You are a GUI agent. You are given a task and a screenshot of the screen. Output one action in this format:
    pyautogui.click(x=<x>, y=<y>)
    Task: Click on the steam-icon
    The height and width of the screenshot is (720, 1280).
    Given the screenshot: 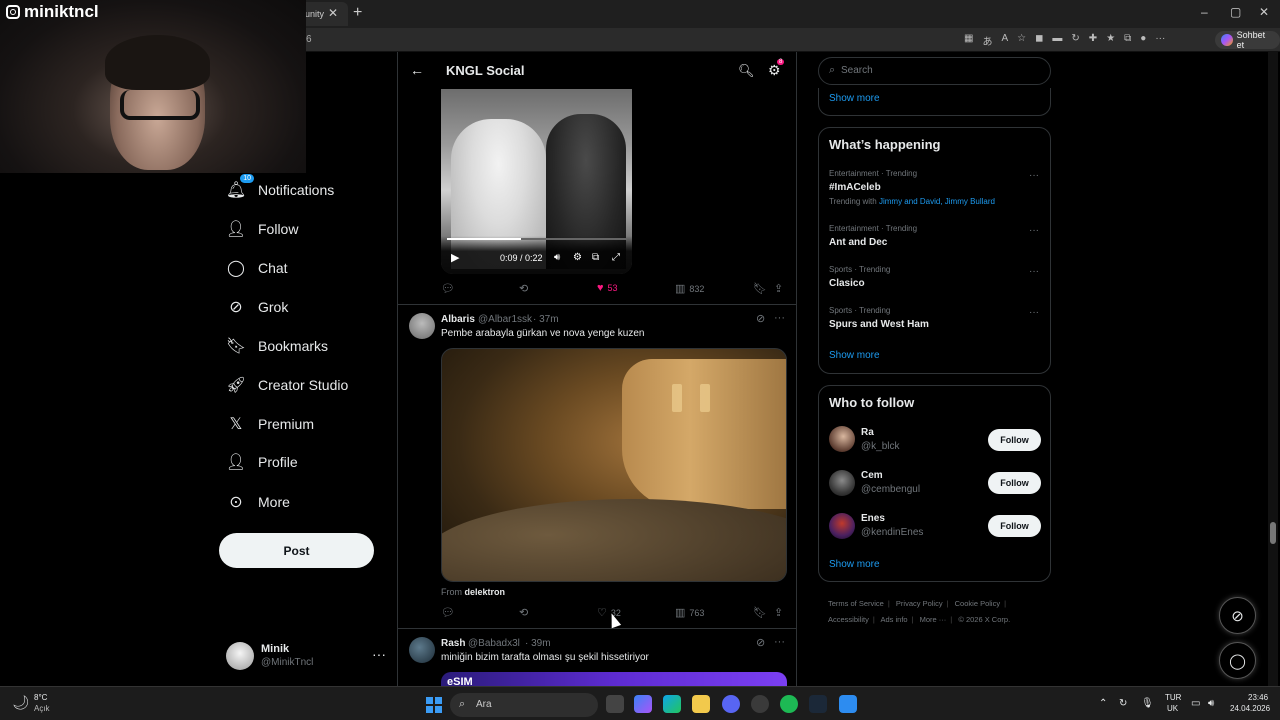 What is the action you would take?
    pyautogui.click(x=818, y=704)
    